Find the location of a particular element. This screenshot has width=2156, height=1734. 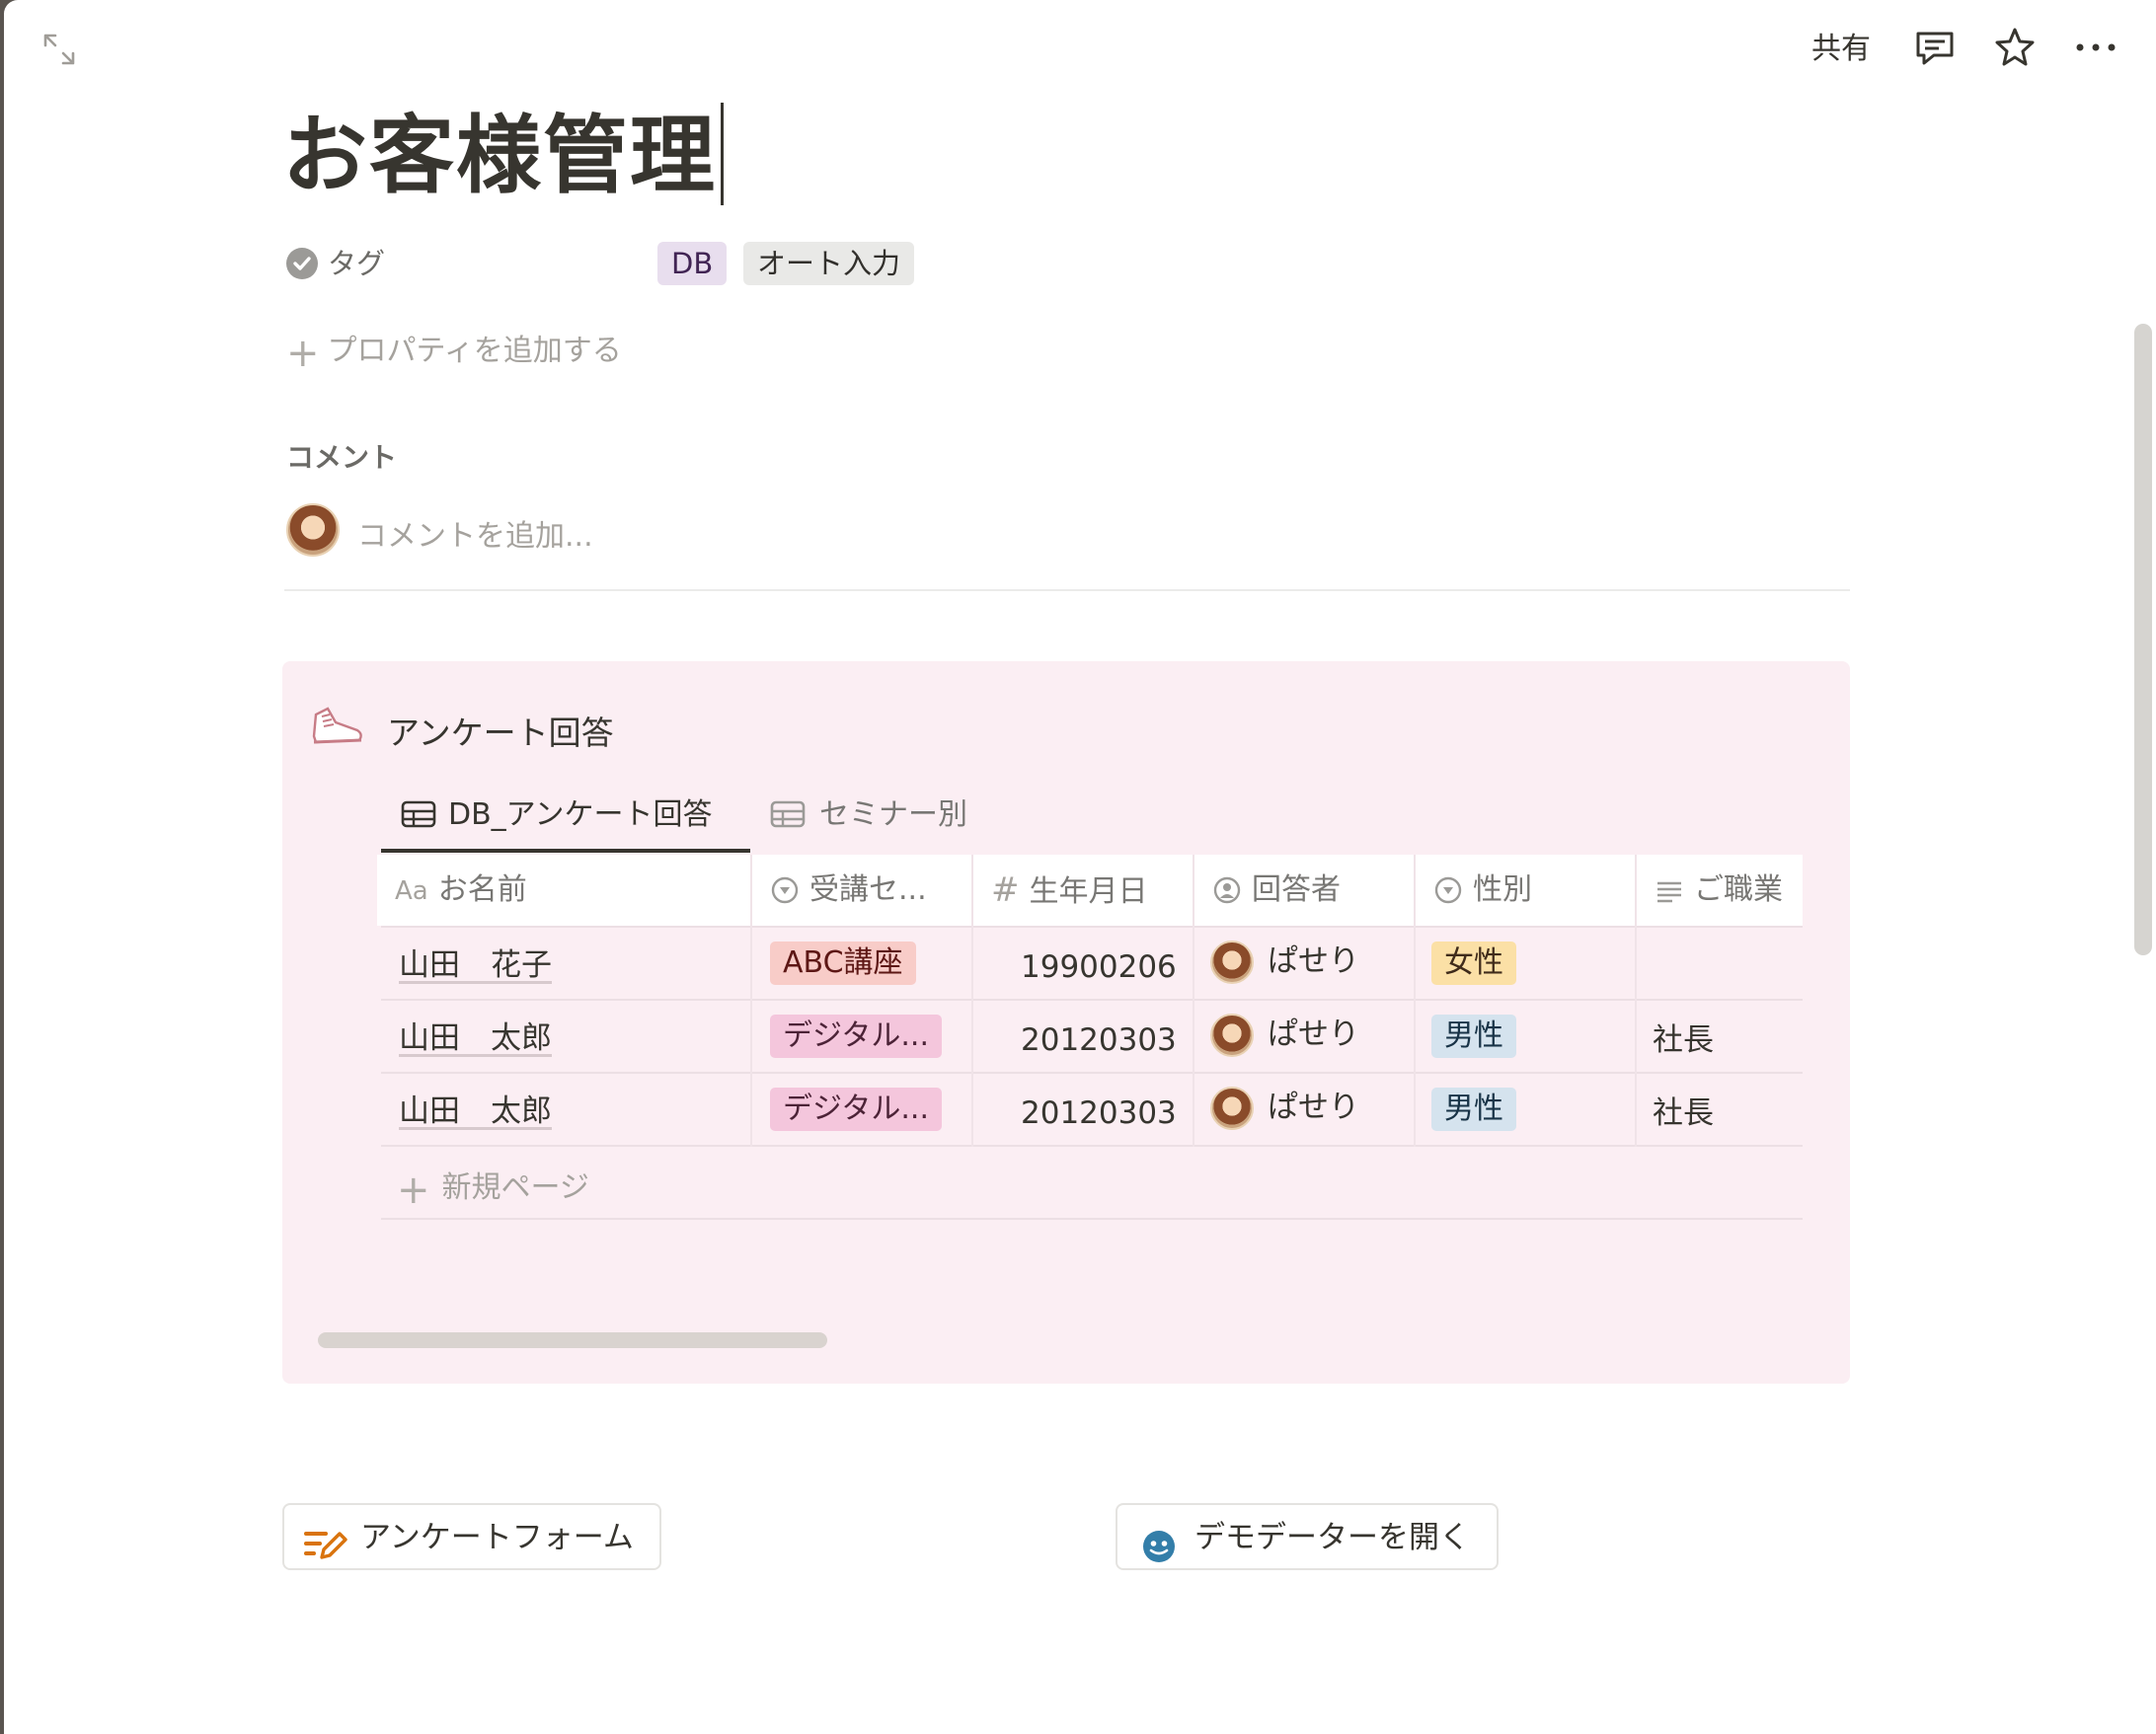

tab-label: セミナー別 is located at coordinates (893, 815).